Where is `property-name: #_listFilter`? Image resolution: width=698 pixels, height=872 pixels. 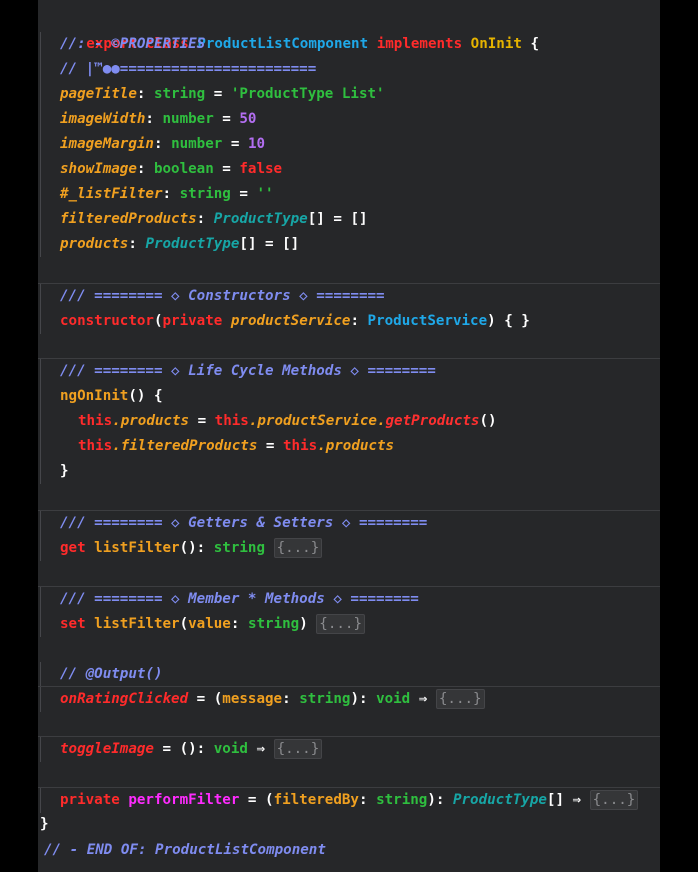 property-name: #_listFilter is located at coordinates (111, 194).